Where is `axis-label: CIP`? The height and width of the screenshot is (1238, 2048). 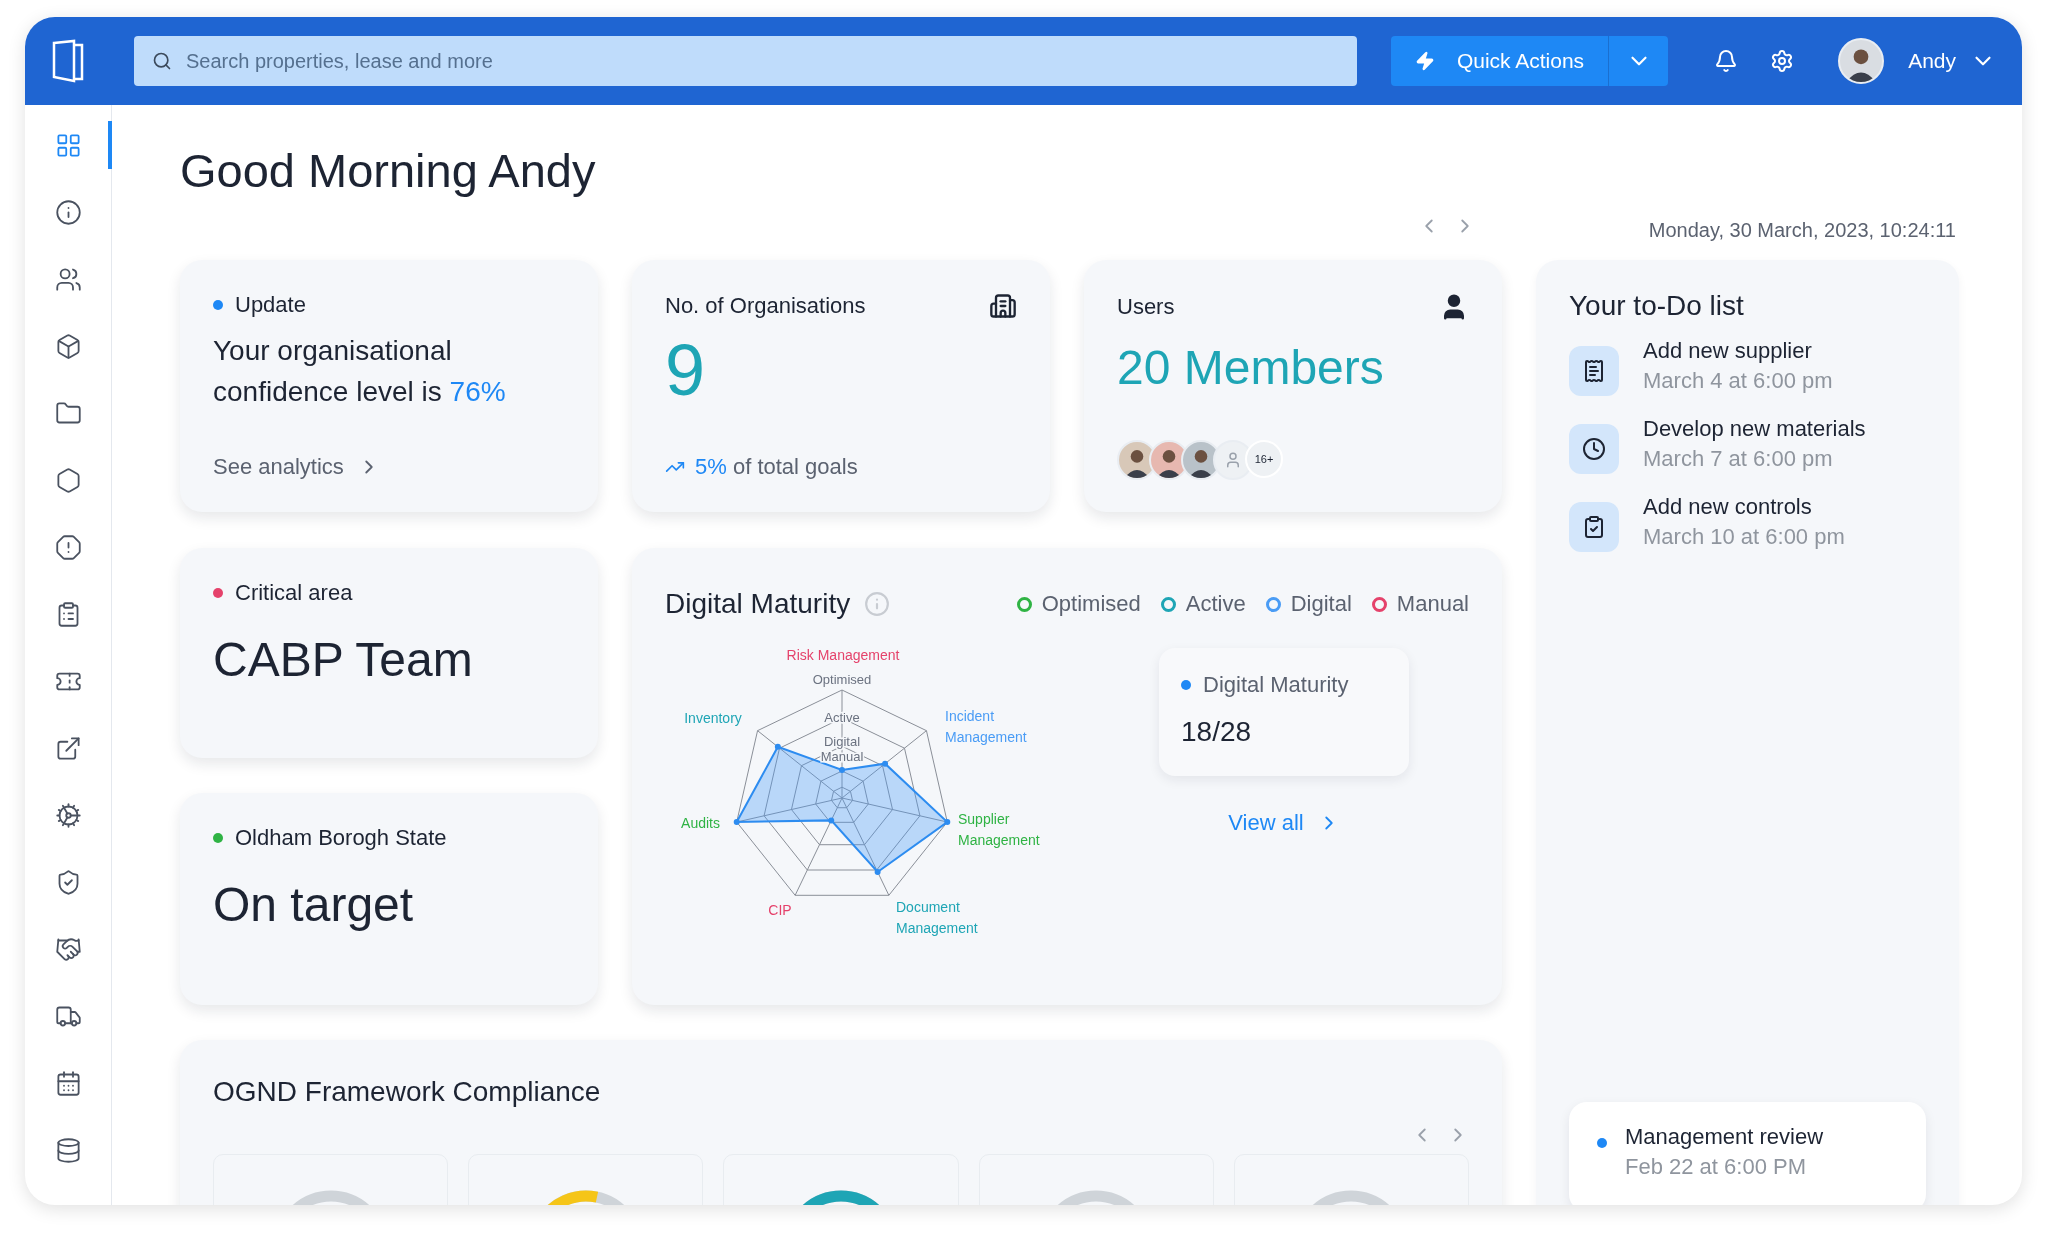 axis-label: CIP is located at coordinates (780, 910).